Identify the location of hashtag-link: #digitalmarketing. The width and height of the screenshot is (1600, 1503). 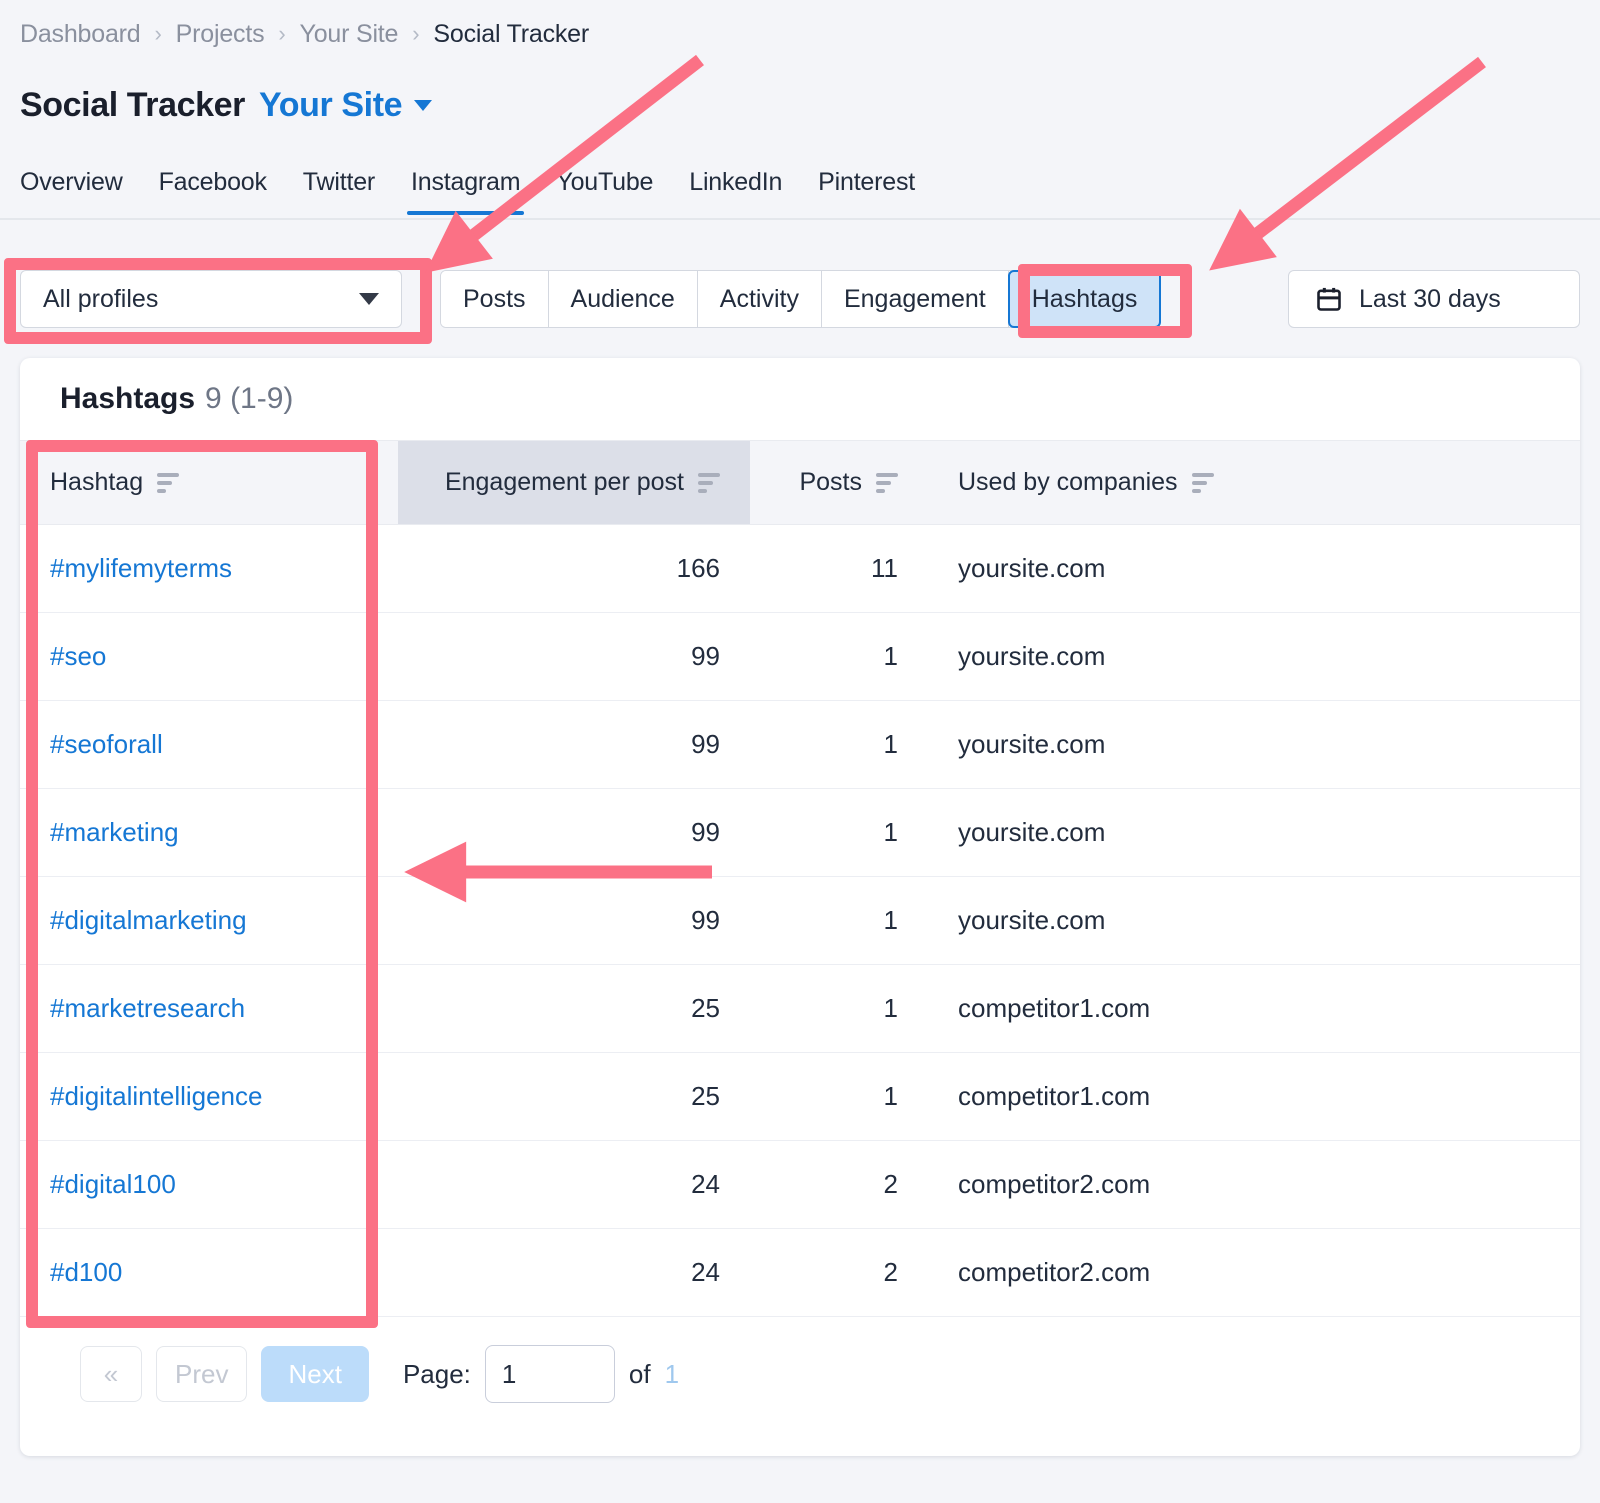
(148, 920).